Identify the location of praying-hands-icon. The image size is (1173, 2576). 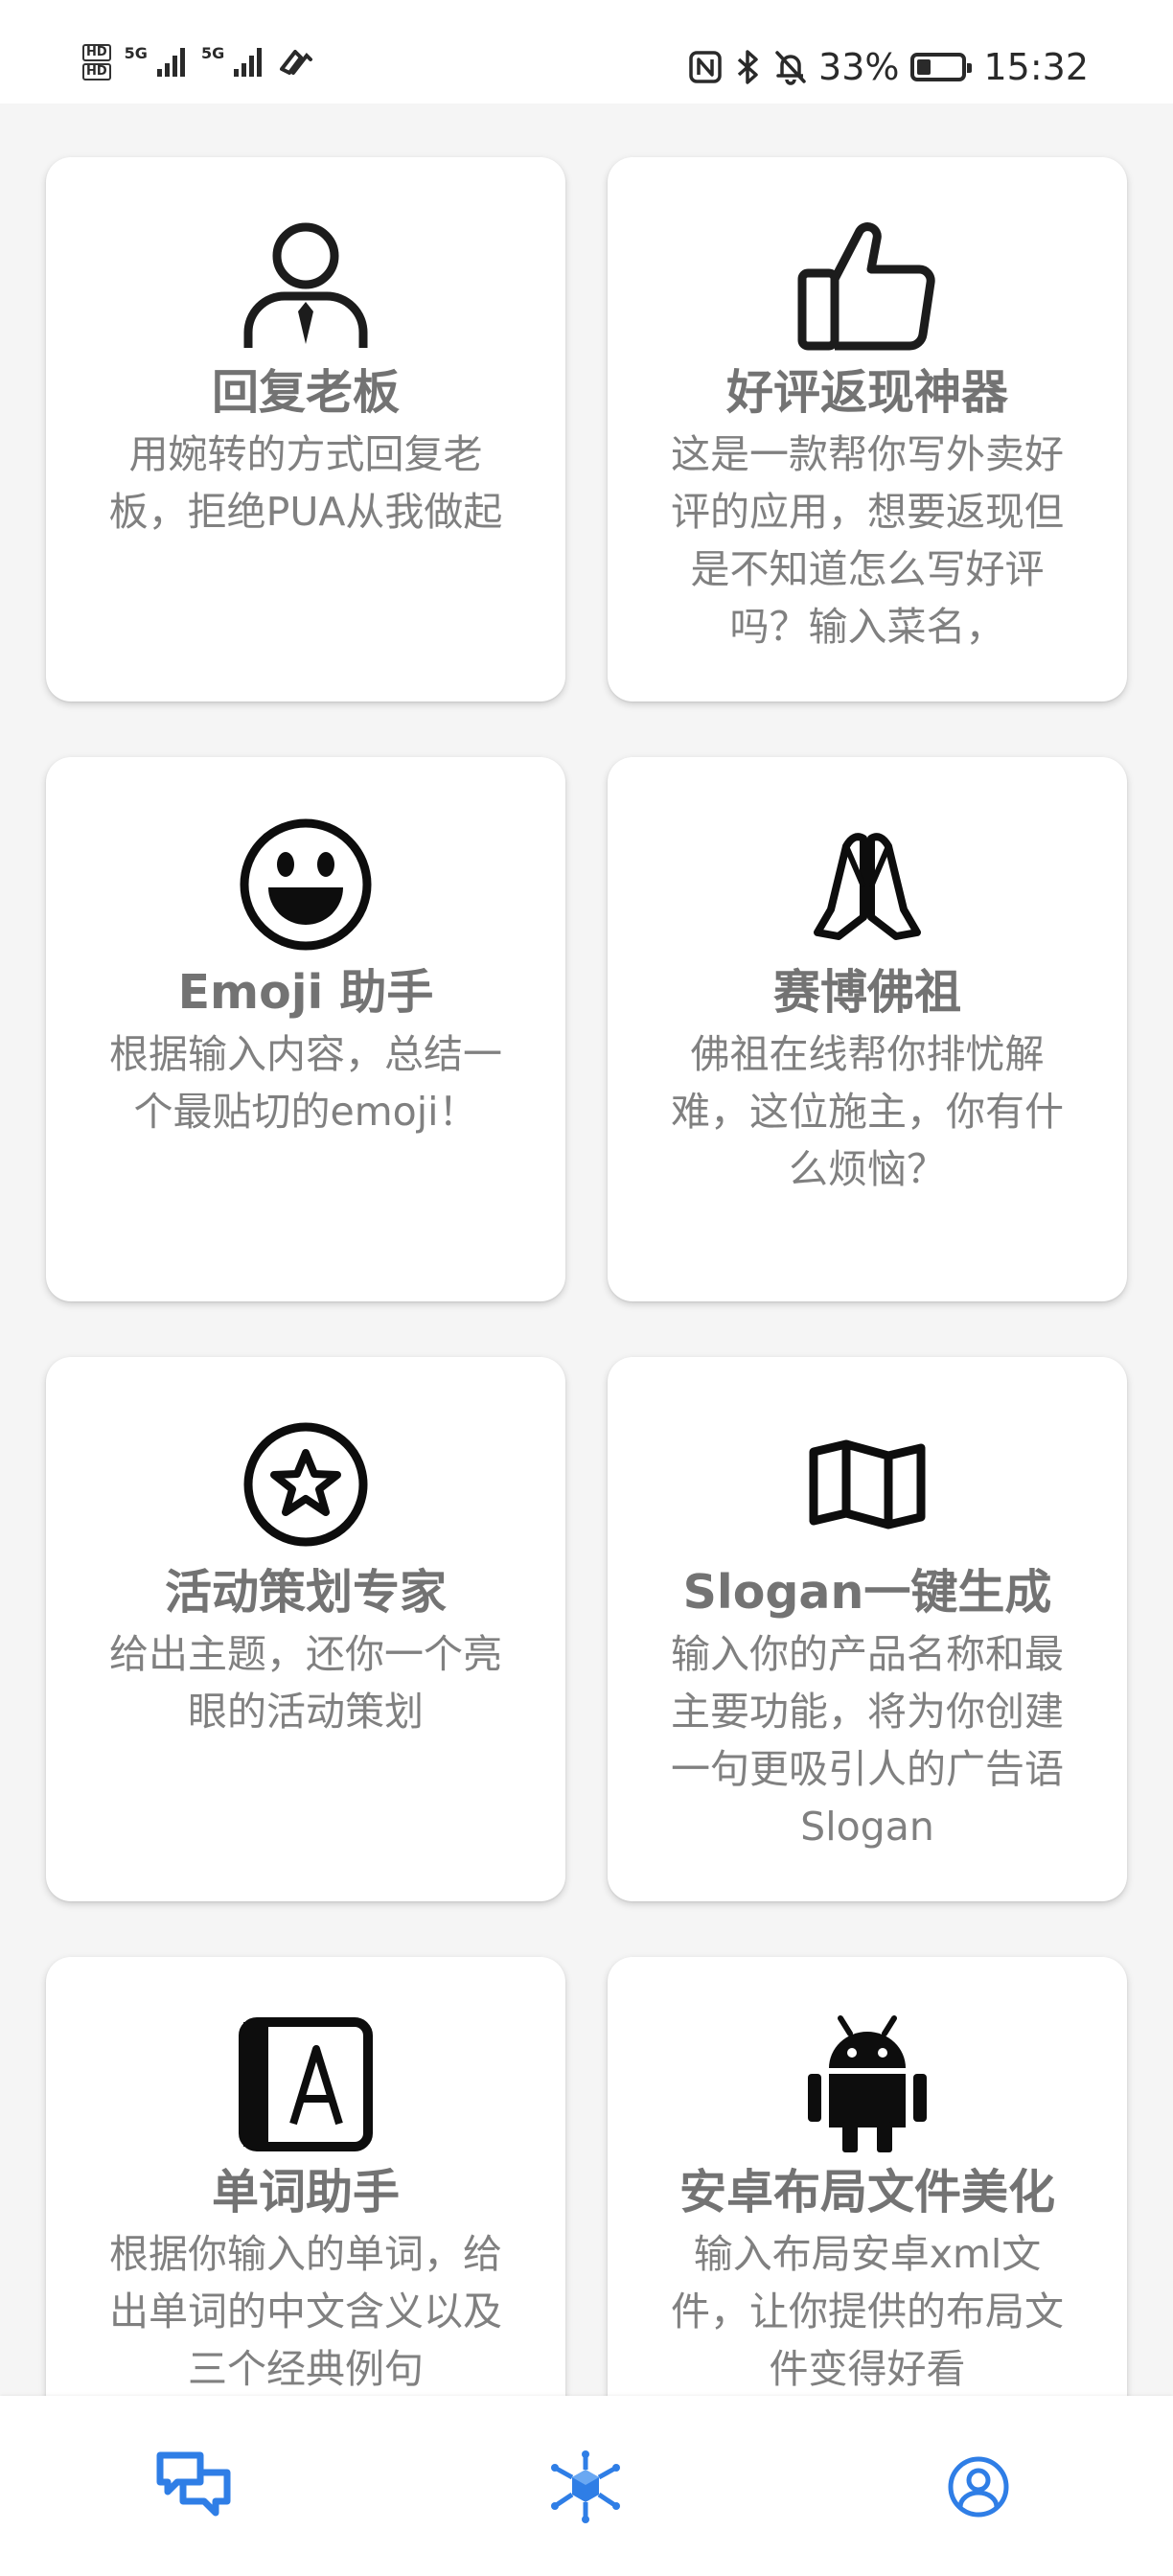
(867, 886).